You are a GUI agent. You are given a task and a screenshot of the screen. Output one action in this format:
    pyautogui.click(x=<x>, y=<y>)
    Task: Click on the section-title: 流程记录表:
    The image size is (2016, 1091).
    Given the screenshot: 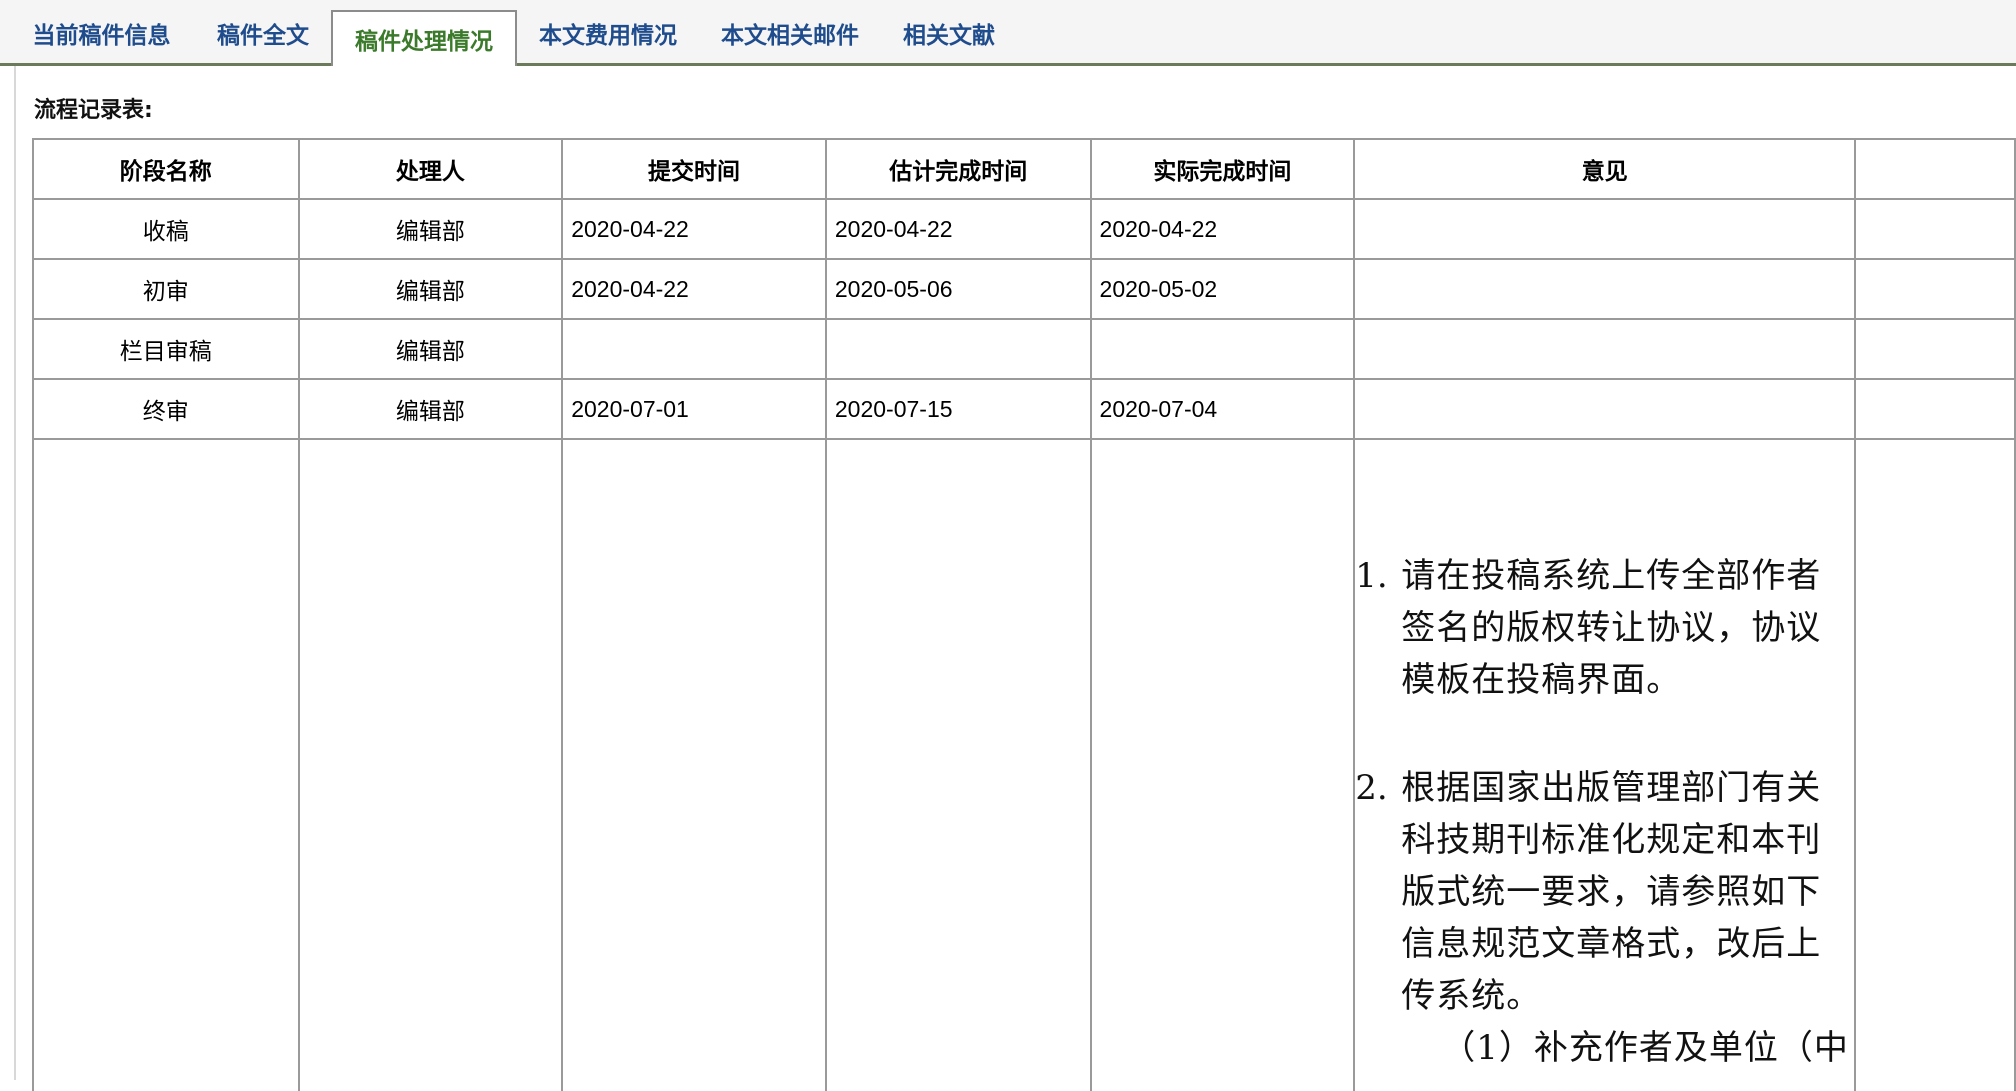 What is the action you would take?
    pyautogui.click(x=93, y=110)
    